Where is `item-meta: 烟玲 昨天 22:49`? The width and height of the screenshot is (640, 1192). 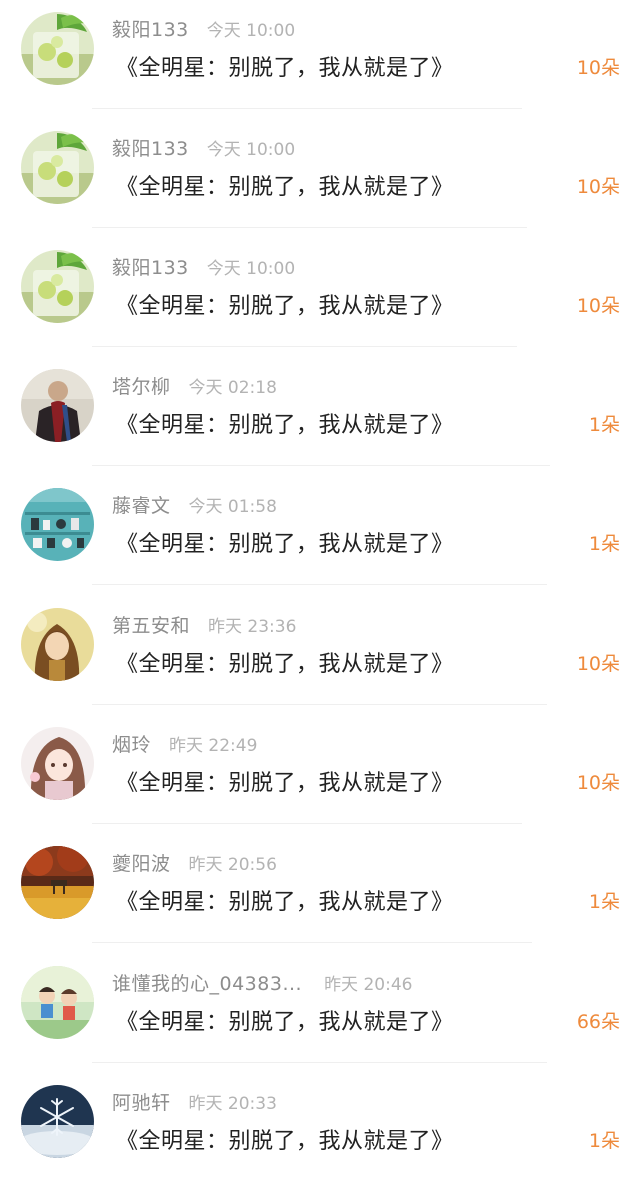 item-meta: 烟玲 昨天 22:49 is located at coordinates (184, 744).